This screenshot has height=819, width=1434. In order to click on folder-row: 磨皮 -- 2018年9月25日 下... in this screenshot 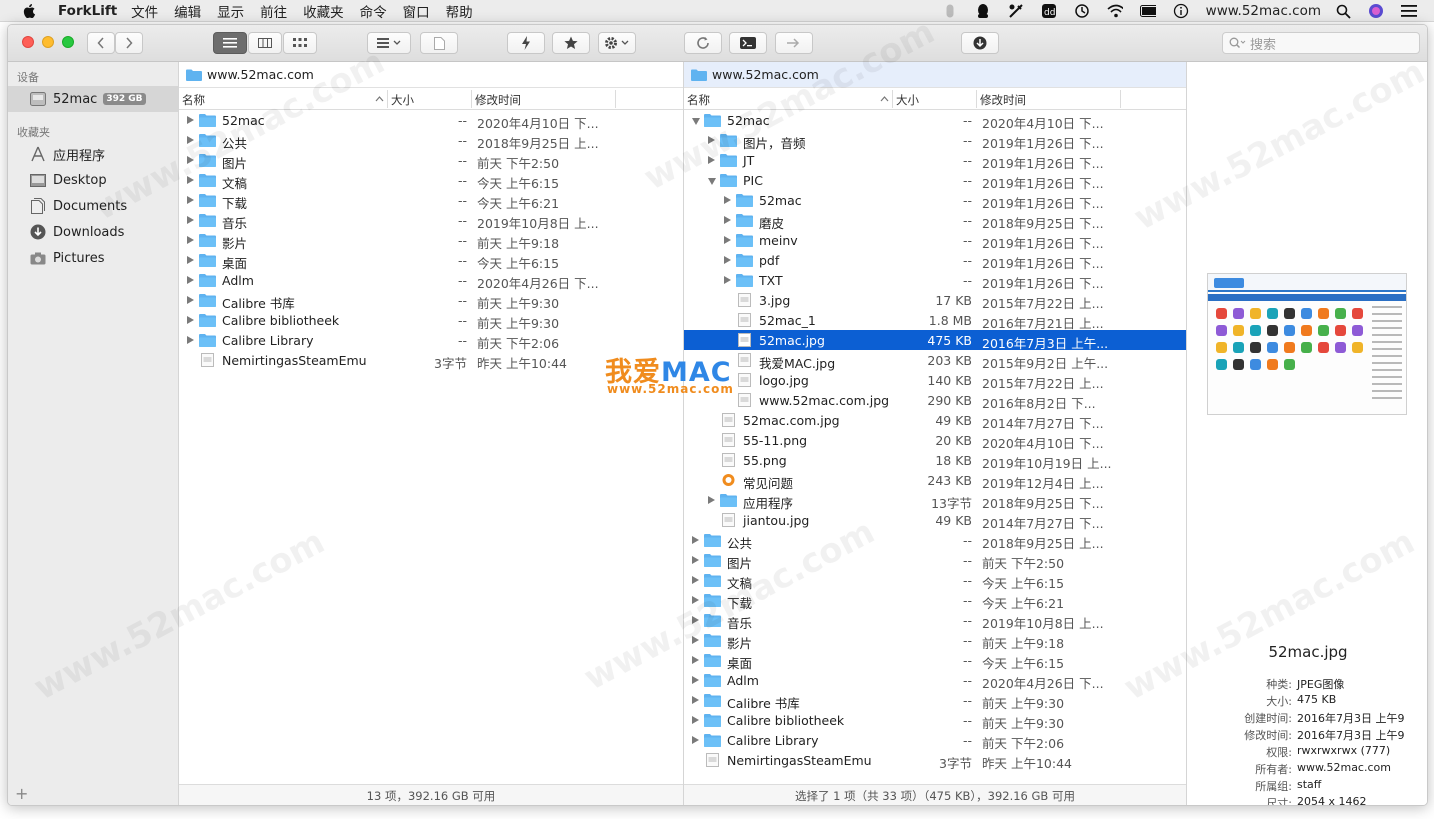, I will do `click(935, 220)`.